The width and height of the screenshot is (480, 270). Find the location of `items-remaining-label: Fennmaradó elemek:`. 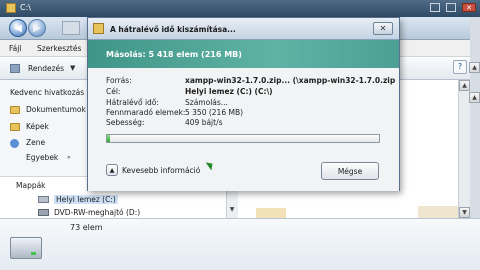

items-remaining-label: Fennmaradó elemek: is located at coordinates (146, 112).